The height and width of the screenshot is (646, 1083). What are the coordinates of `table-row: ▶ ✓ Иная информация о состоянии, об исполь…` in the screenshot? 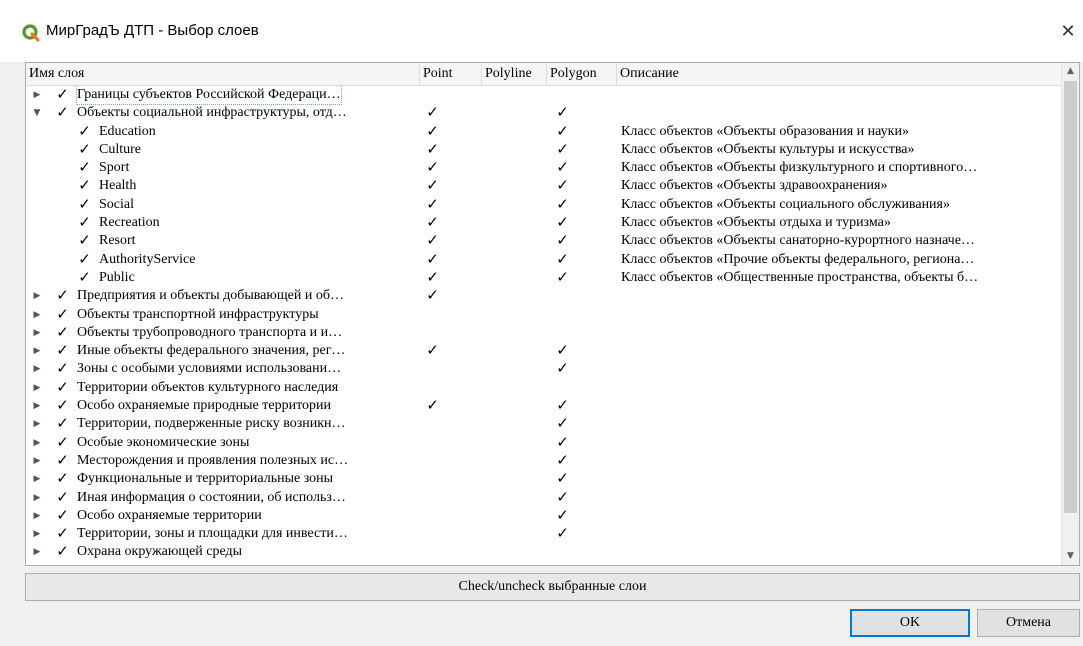 It's located at (544, 498).